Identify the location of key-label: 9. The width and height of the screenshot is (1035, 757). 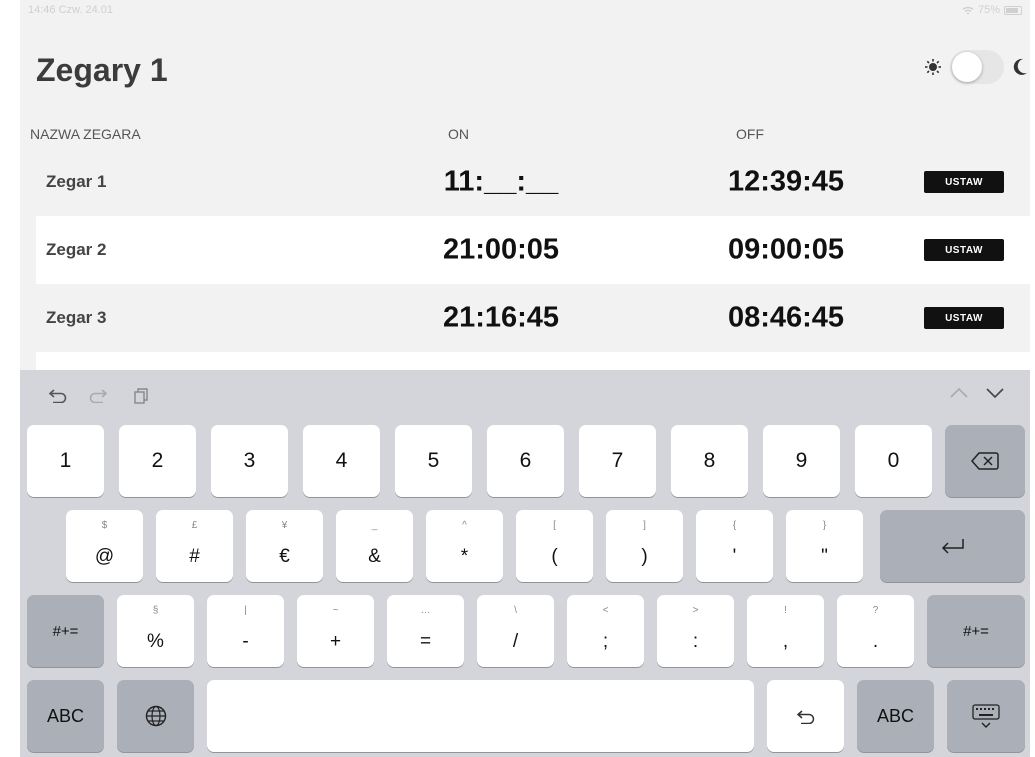
(801, 460).